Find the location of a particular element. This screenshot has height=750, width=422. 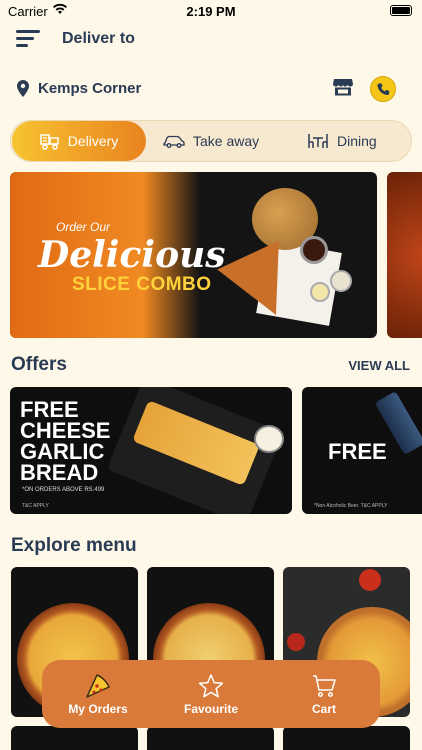

tab-favourite: Favourite is located at coordinates (211, 694).